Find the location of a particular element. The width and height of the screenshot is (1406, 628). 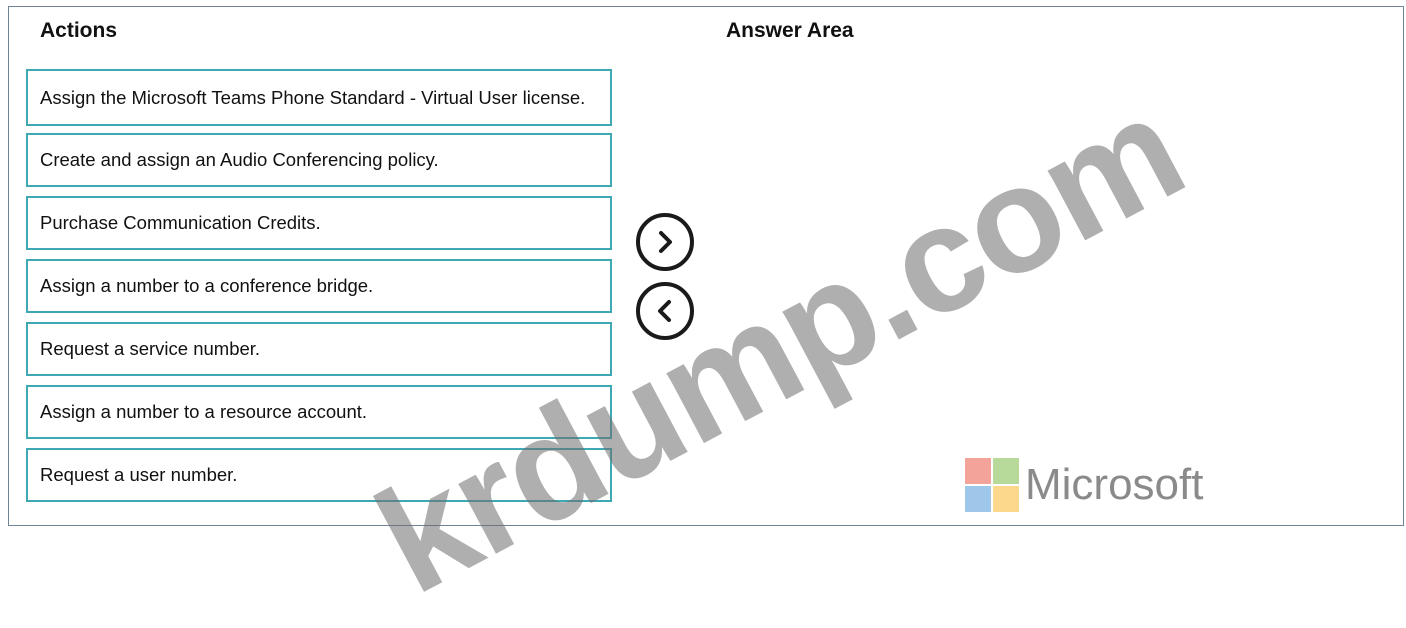

microsoft-logo-text: Microsoft is located at coordinates (1114, 484).